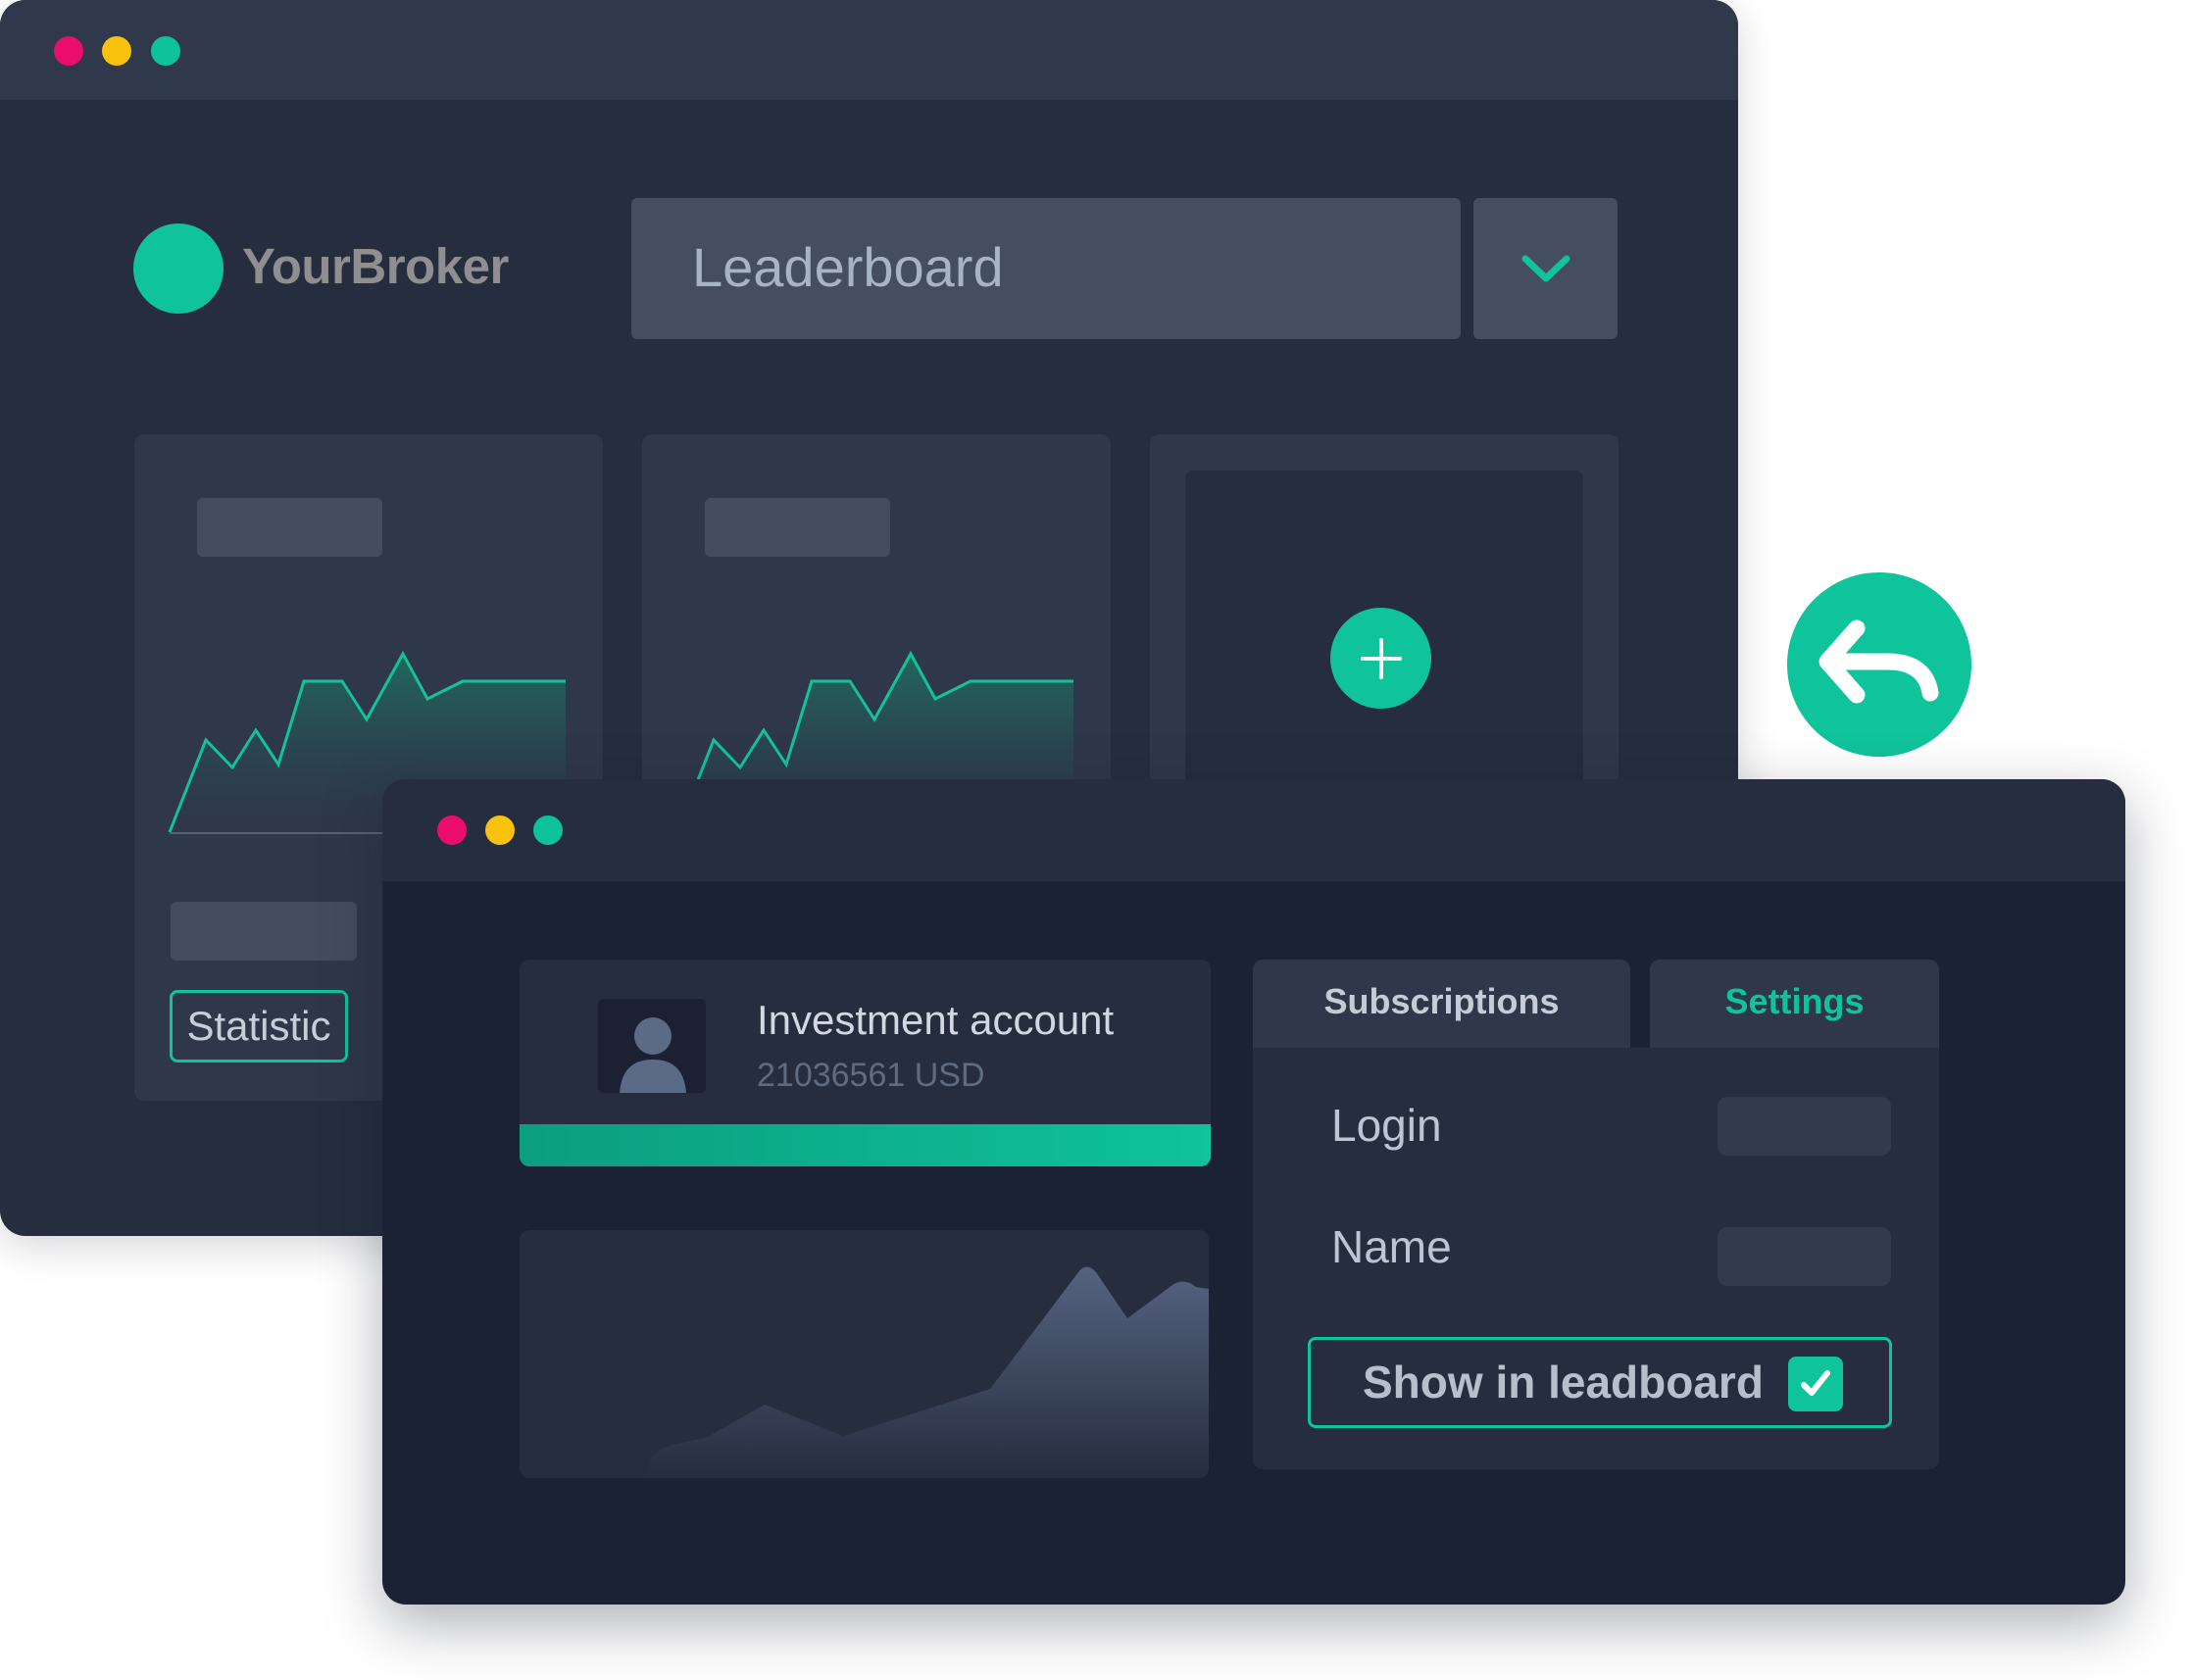  I want to click on plus-icon, so click(1381, 658).